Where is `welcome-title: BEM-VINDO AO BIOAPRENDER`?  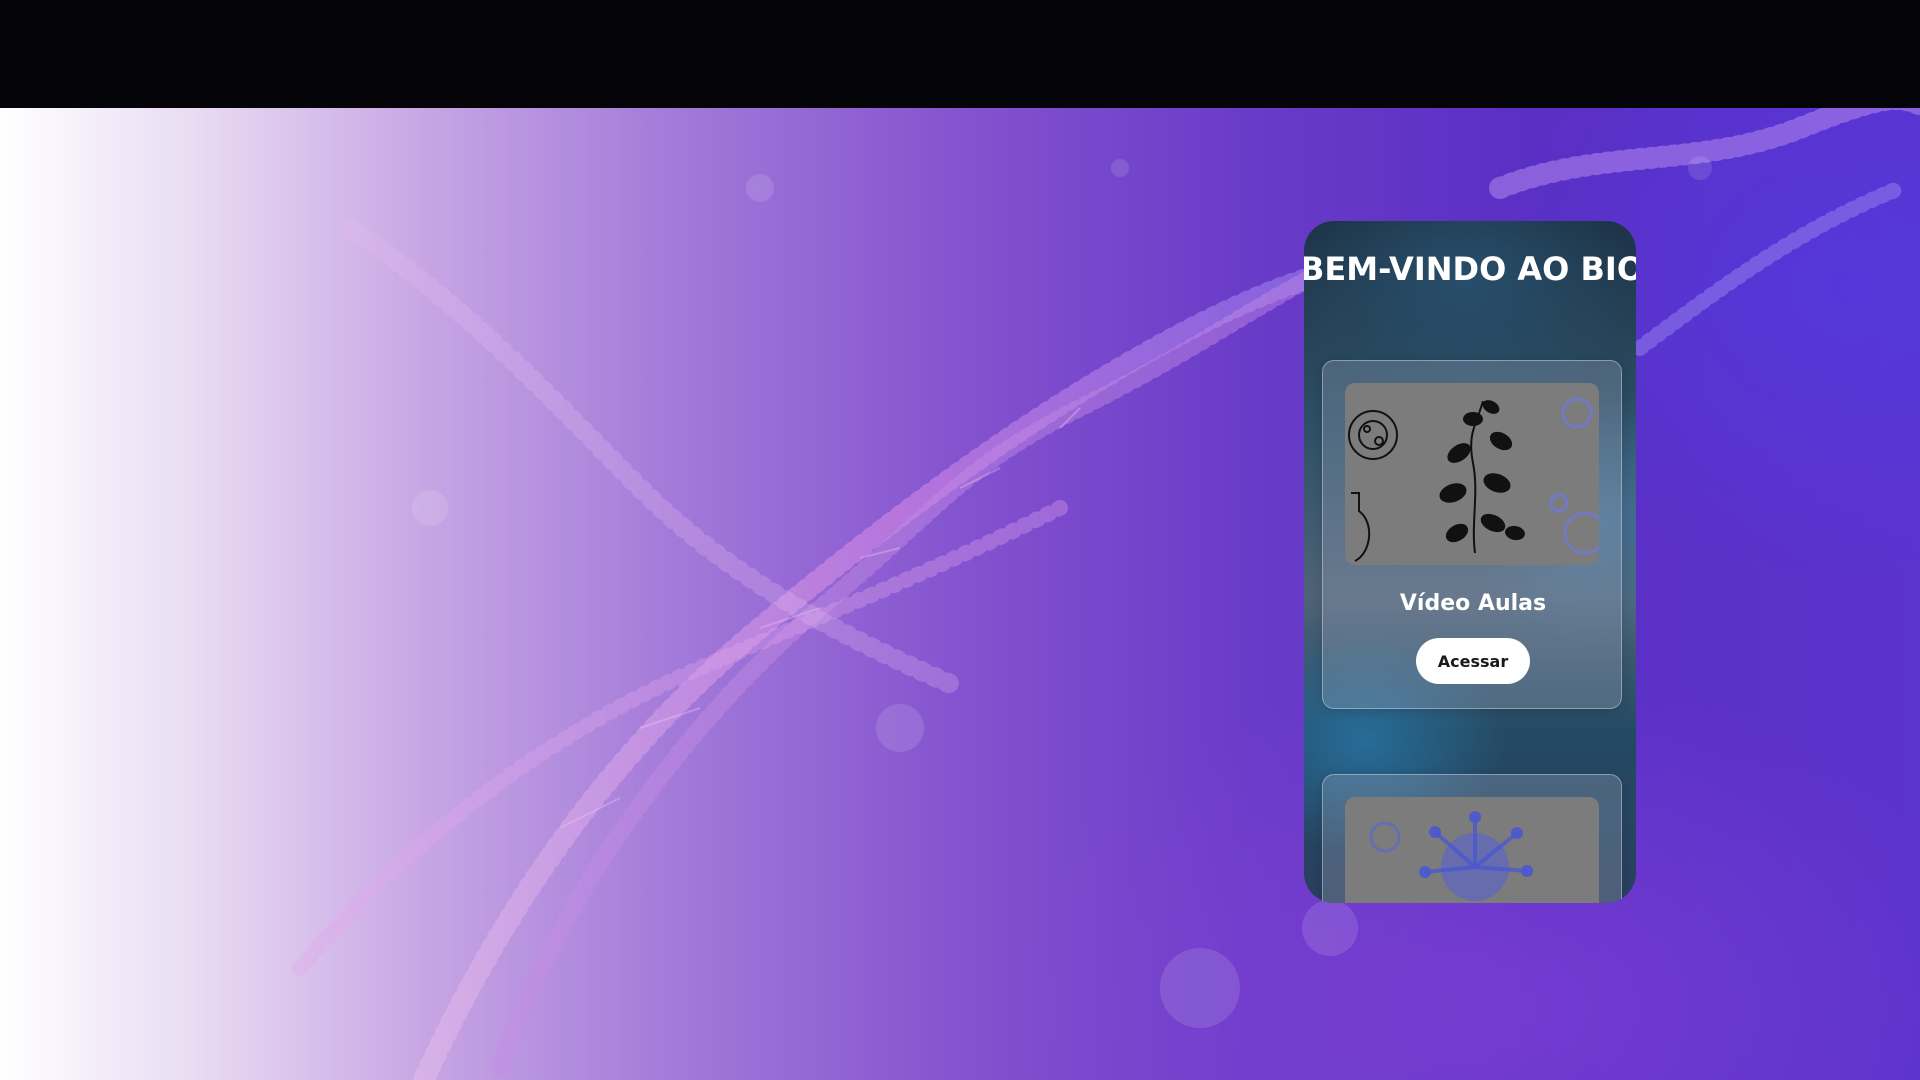
welcome-title: BEM-VINDO AO BIOAPRENDER is located at coordinates (1470, 269).